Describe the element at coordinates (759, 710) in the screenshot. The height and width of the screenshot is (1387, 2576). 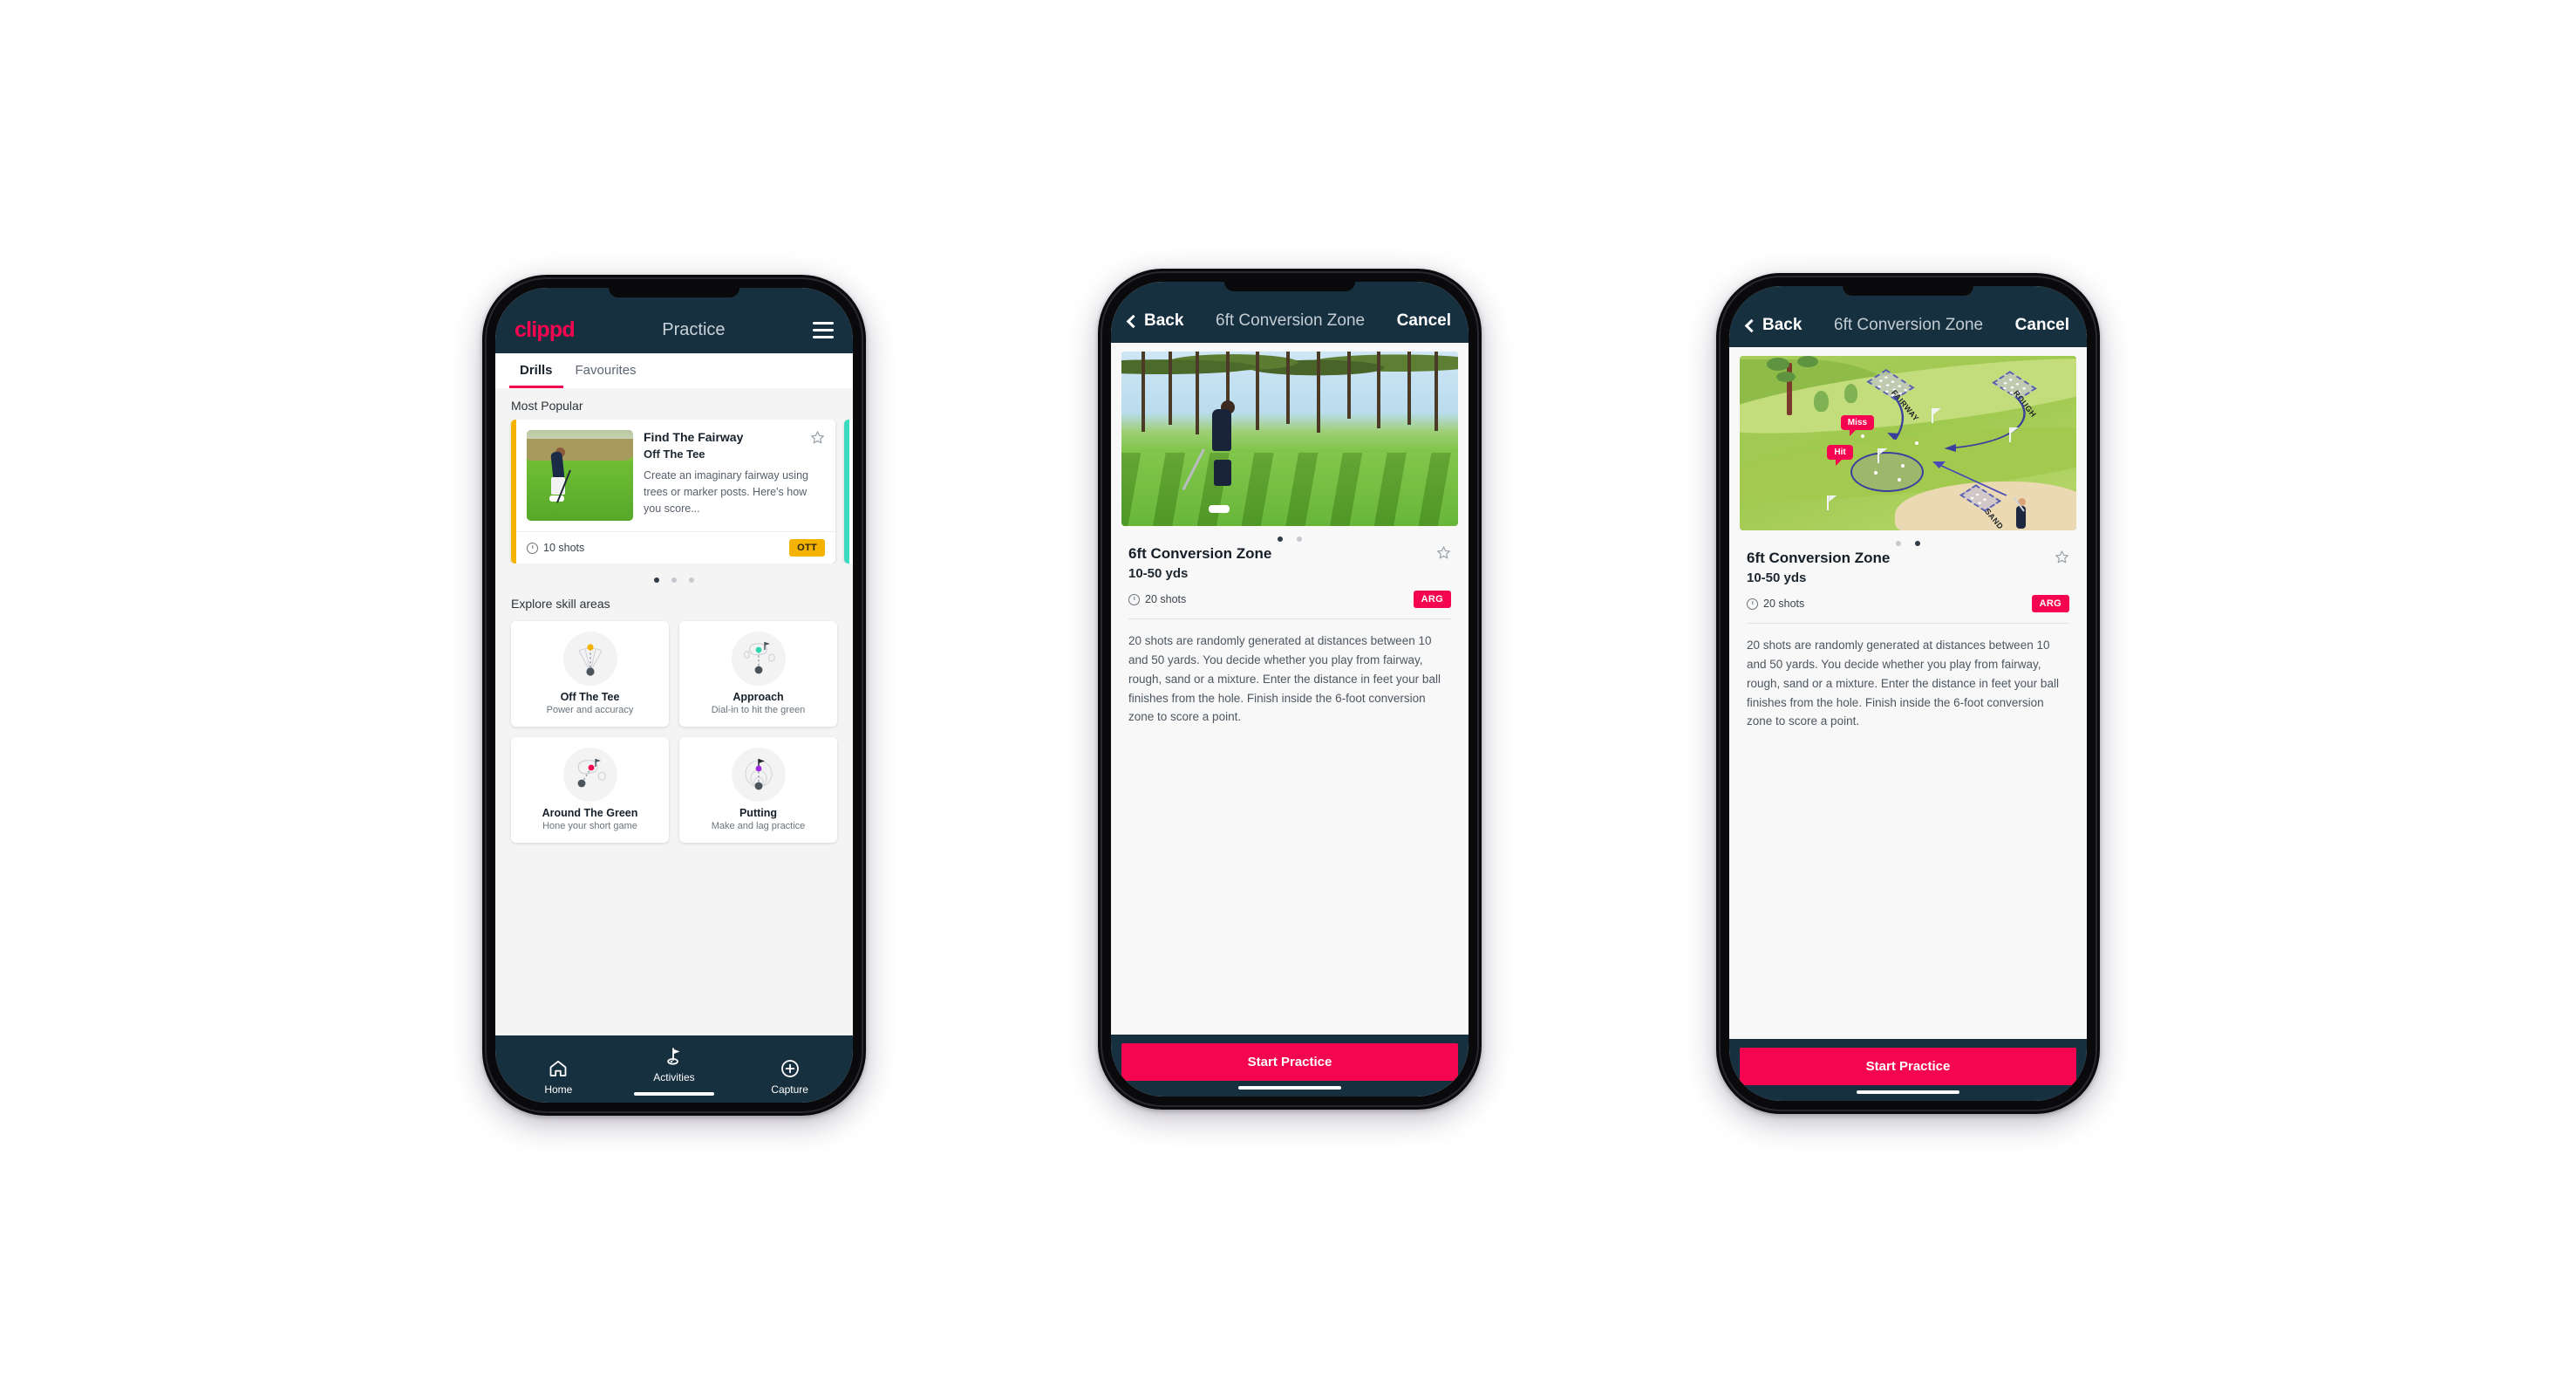
I see `skill-desc: Dial-in to hit the green` at that location.